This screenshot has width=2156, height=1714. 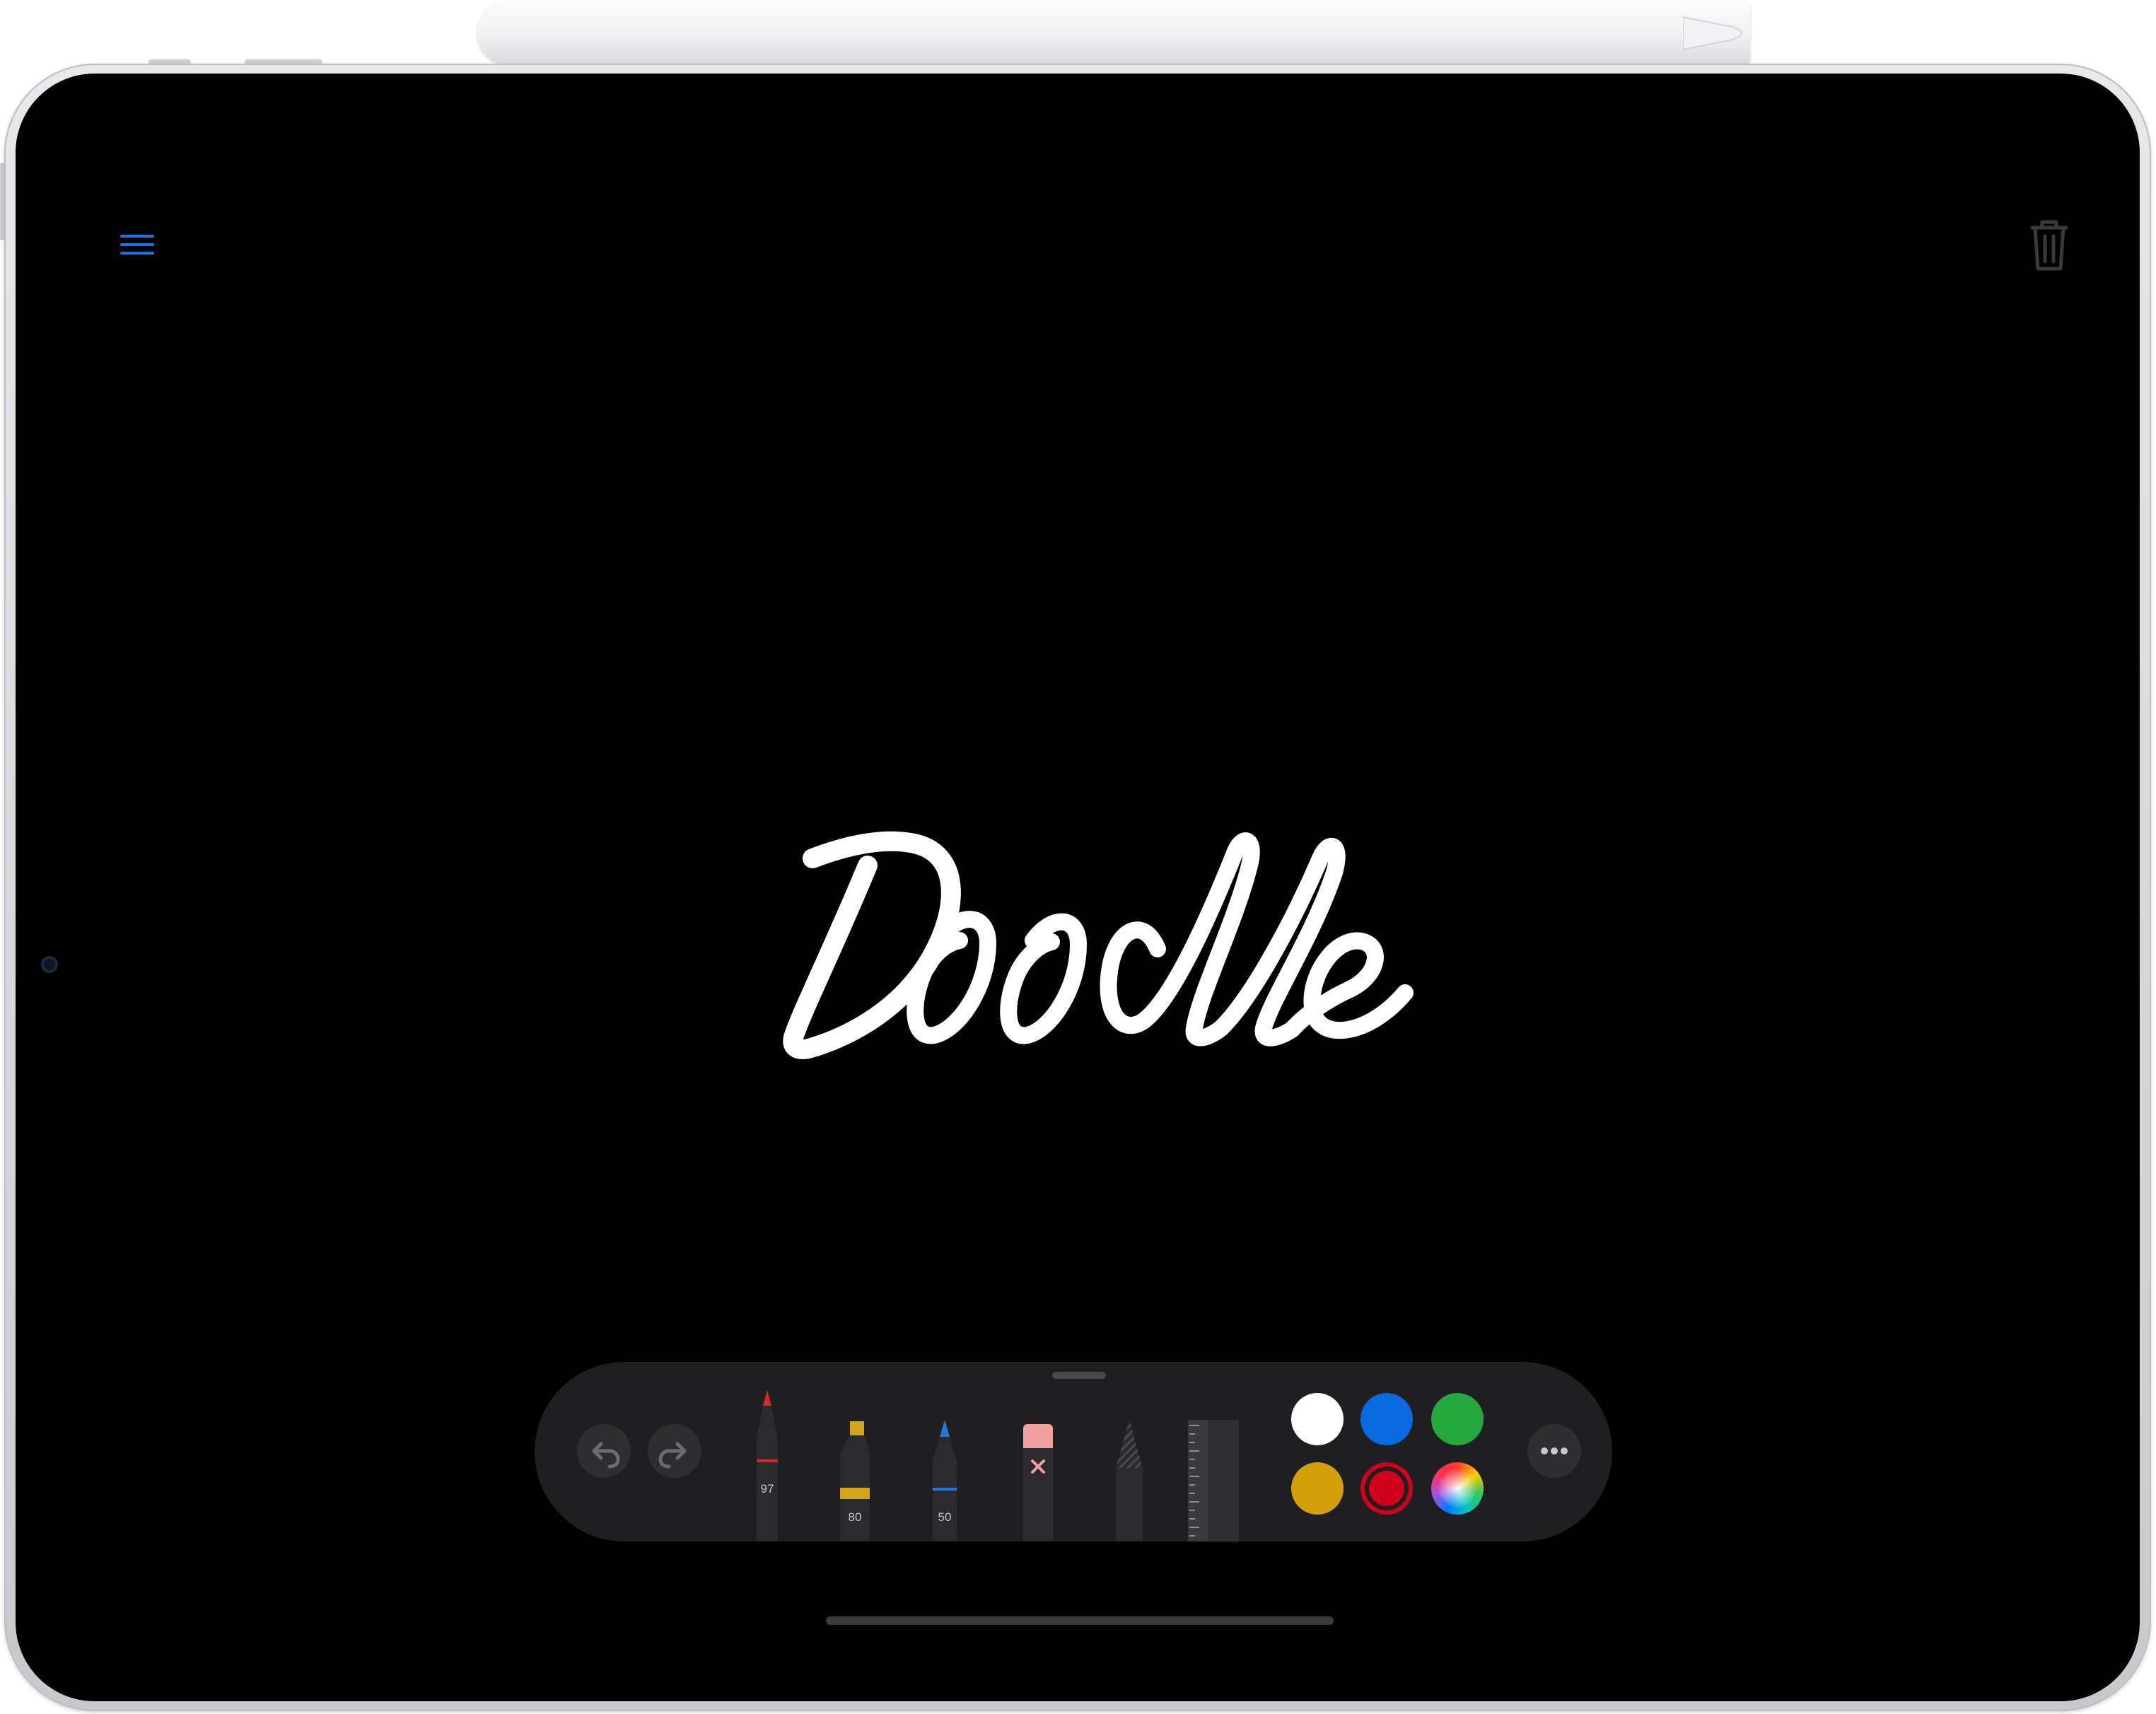 I want to click on selected-red-inner, so click(x=1386, y=1488).